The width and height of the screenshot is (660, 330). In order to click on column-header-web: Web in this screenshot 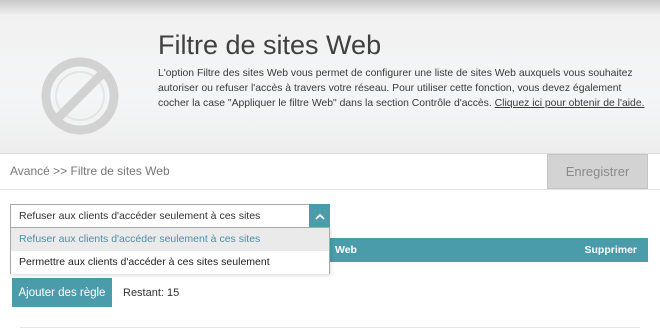, I will do `click(346, 250)`.